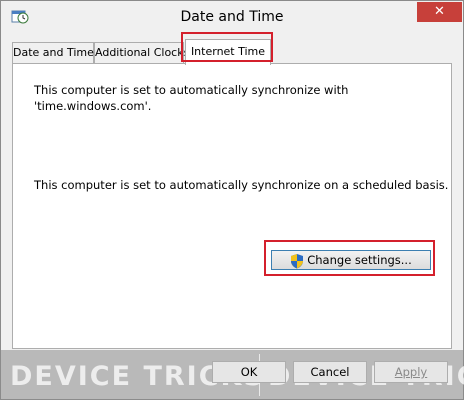 The height and width of the screenshot is (400, 464). I want to click on title-bar: Date and Time ✕, so click(232, 17).